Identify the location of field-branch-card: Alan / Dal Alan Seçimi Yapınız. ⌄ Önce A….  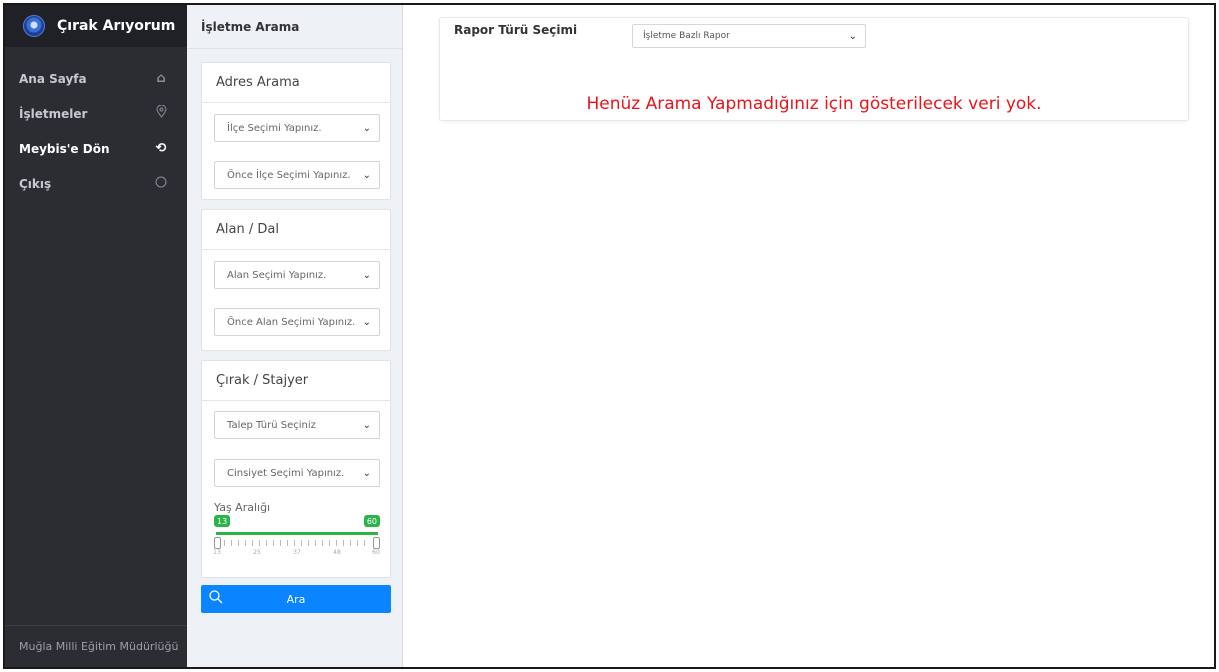
(296, 280).